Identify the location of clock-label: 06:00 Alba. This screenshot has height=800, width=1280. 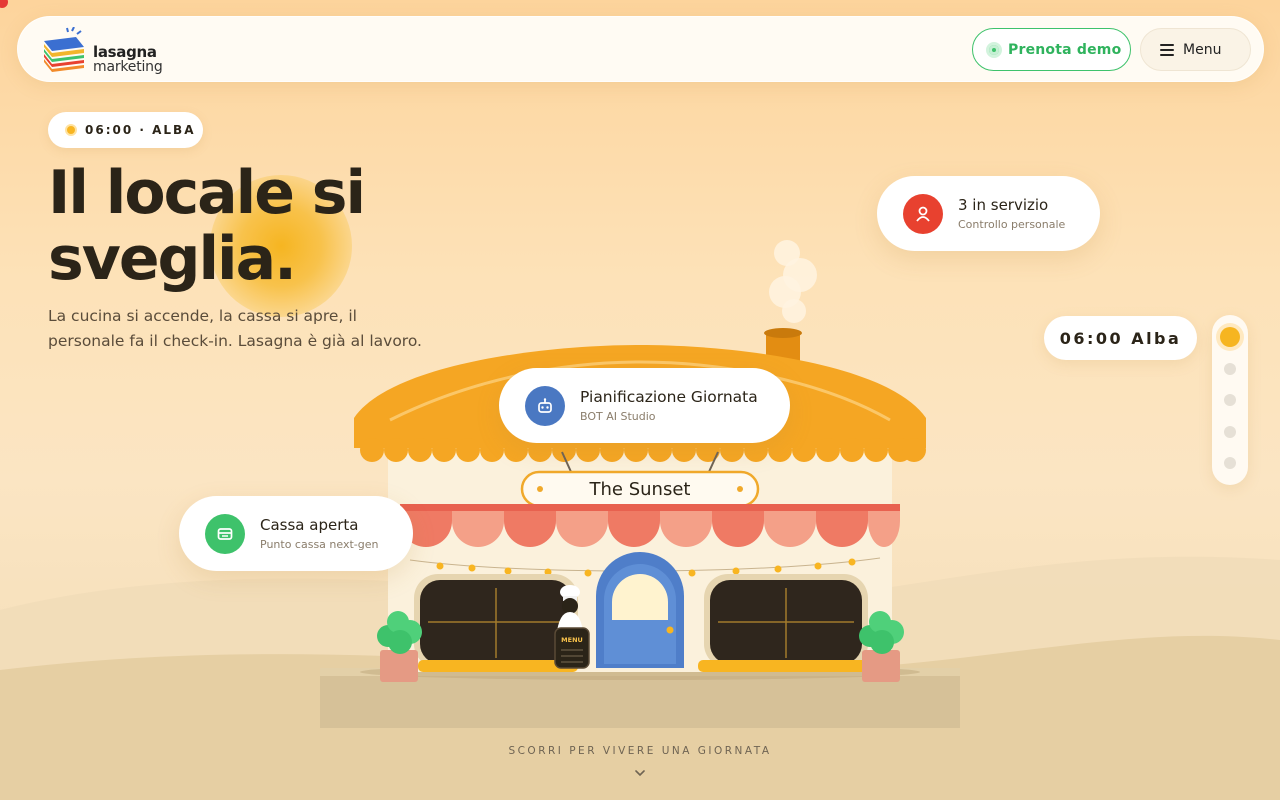
(1120, 338).